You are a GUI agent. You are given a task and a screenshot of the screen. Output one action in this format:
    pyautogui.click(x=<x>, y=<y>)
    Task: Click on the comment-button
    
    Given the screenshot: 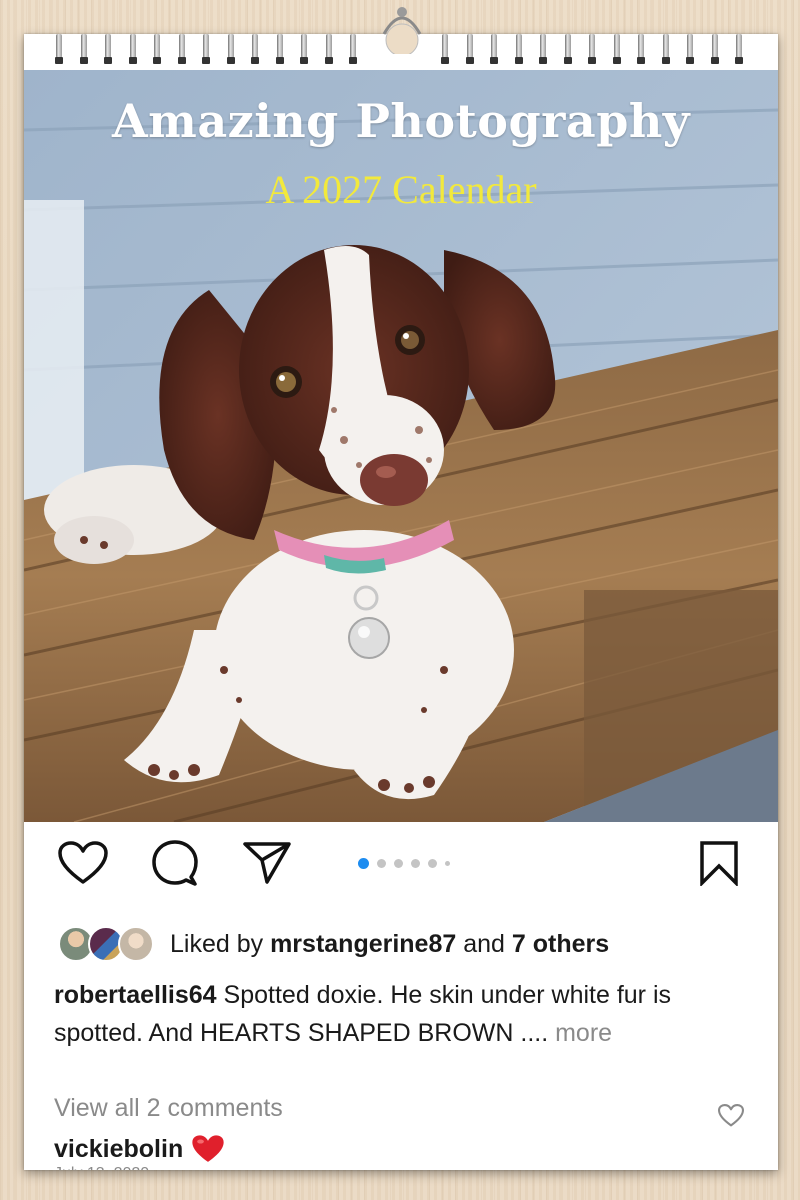 What is the action you would take?
    pyautogui.click(x=175, y=863)
    